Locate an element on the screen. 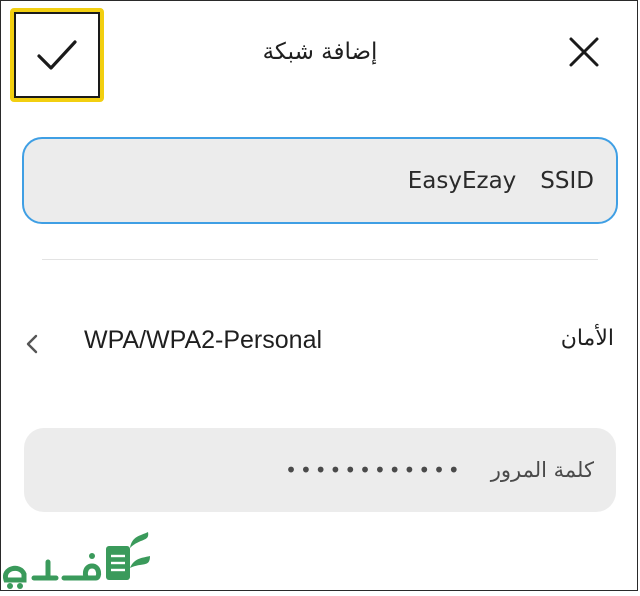 The image size is (640, 596). check-icon is located at coordinates (57, 55).